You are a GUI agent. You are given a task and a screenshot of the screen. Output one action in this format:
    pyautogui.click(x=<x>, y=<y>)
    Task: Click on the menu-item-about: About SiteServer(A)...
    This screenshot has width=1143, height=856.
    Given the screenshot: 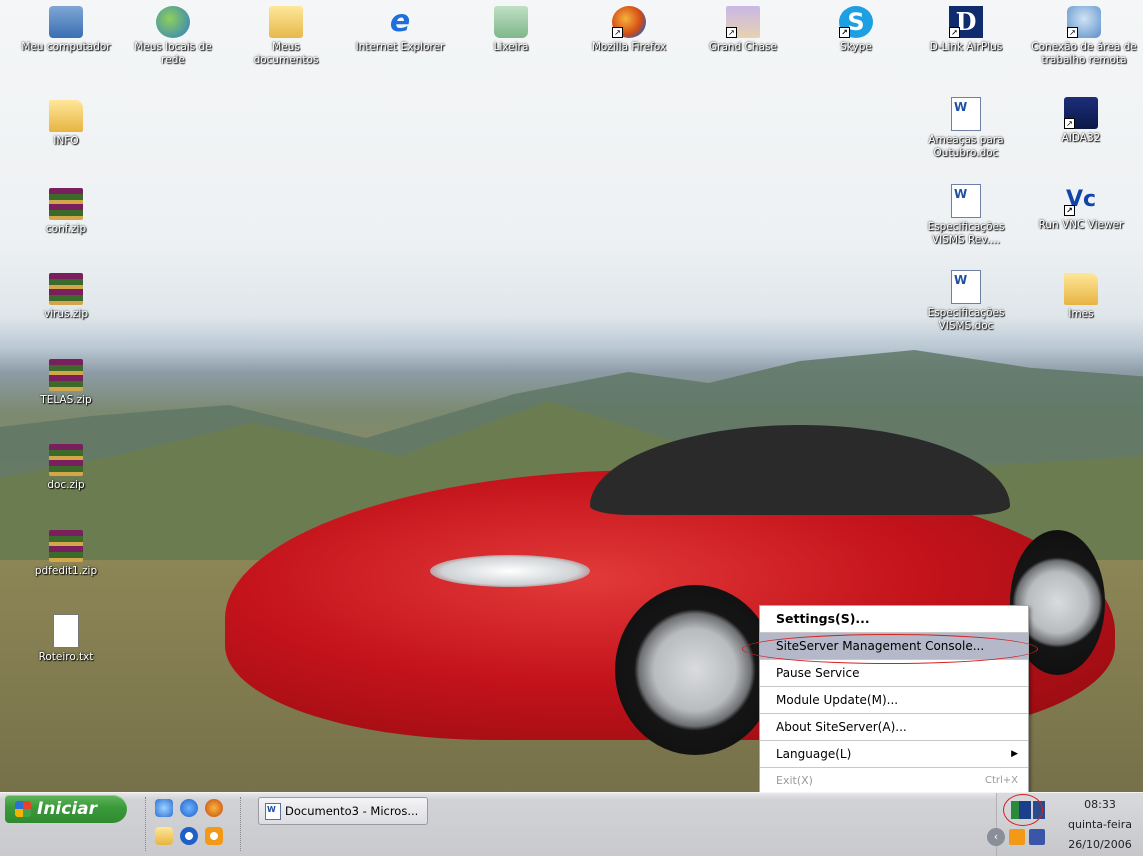 What is the action you would take?
    pyautogui.click(x=894, y=726)
    